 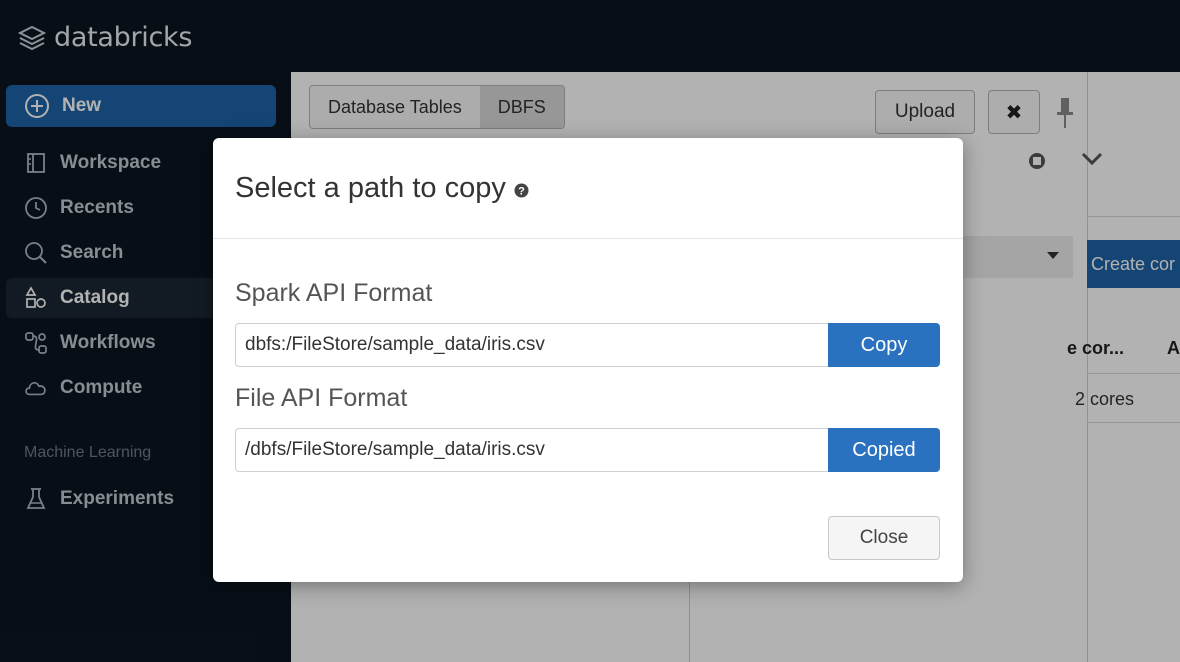 What do you see at coordinates (321, 398) in the screenshot?
I see `file-api-label: File API Format` at bounding box center [321, 398].